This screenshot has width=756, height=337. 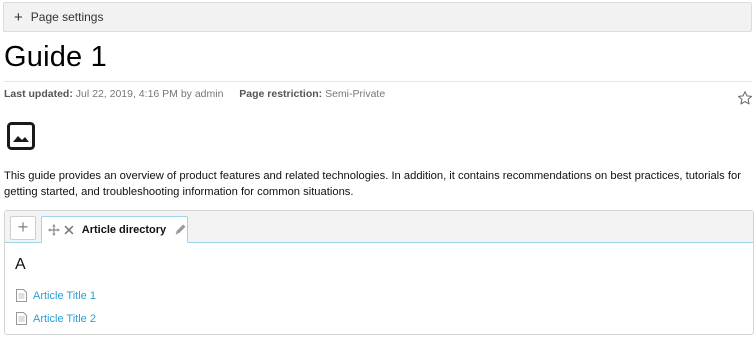 I want to click on star-outline-icon, so click(x=745, y=98).